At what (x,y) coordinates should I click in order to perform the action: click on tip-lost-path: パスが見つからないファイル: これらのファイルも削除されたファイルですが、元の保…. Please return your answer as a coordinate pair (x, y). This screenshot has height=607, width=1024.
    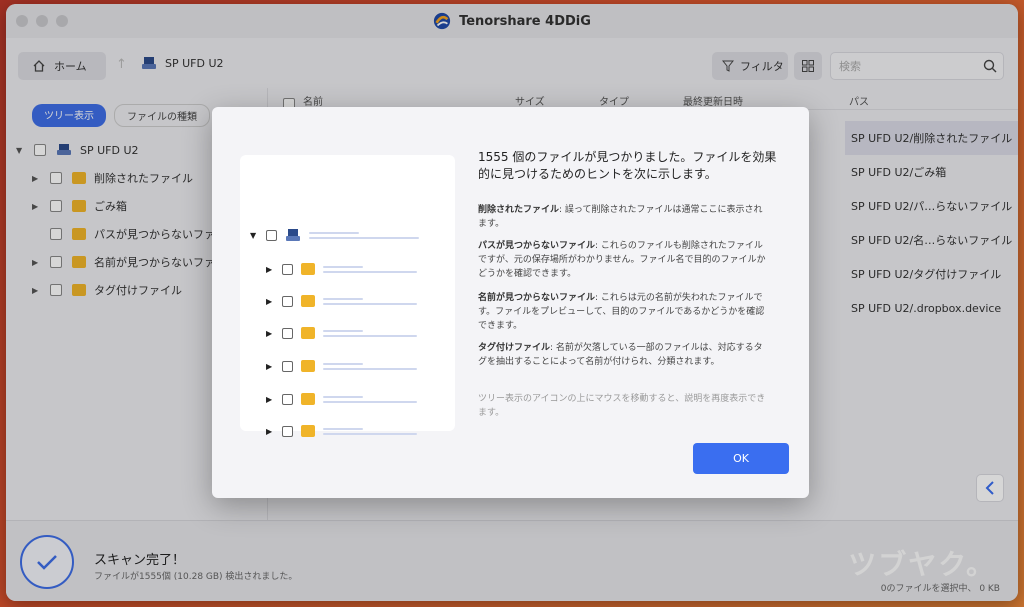
    Looking at the image, I should click on (623, 260).